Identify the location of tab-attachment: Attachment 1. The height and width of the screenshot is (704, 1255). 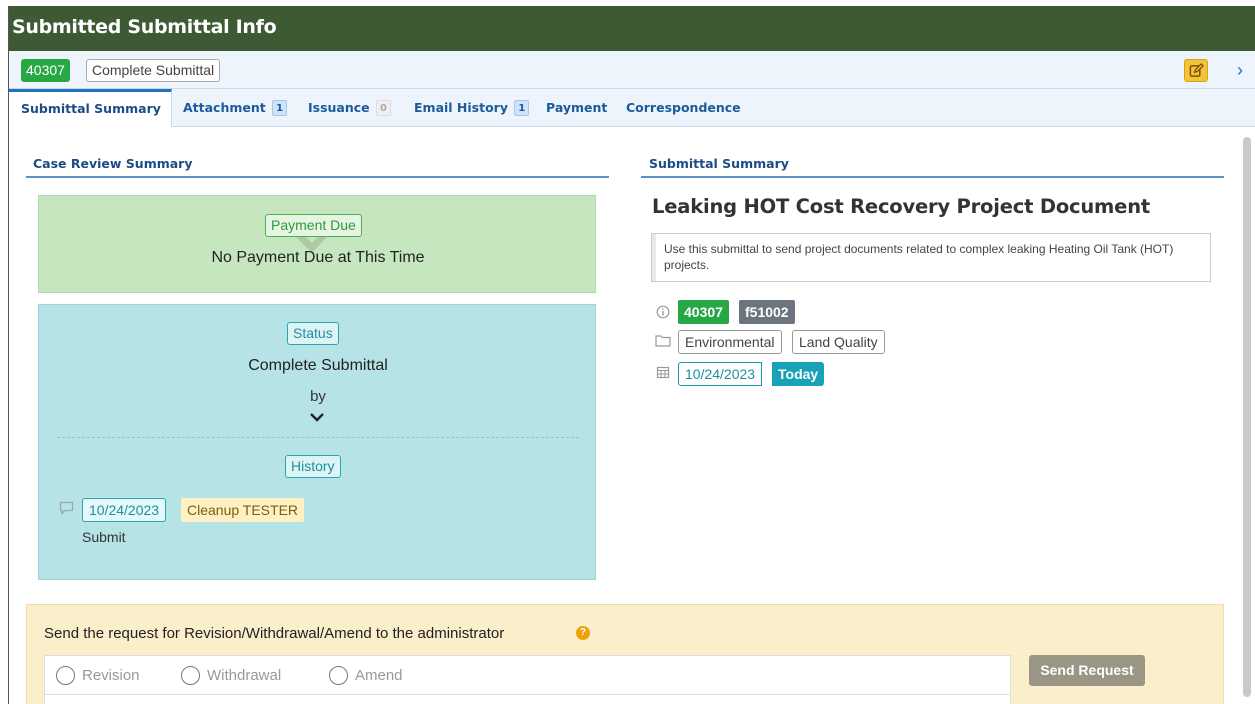
(235, 108).